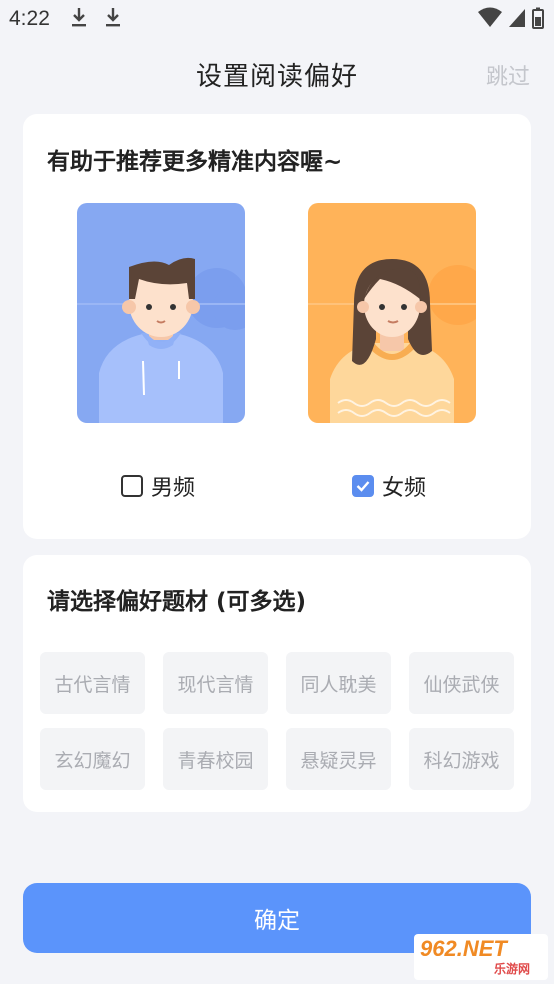  I want to click on header: 设置阅读偏好 跳过, so click(277, 75).